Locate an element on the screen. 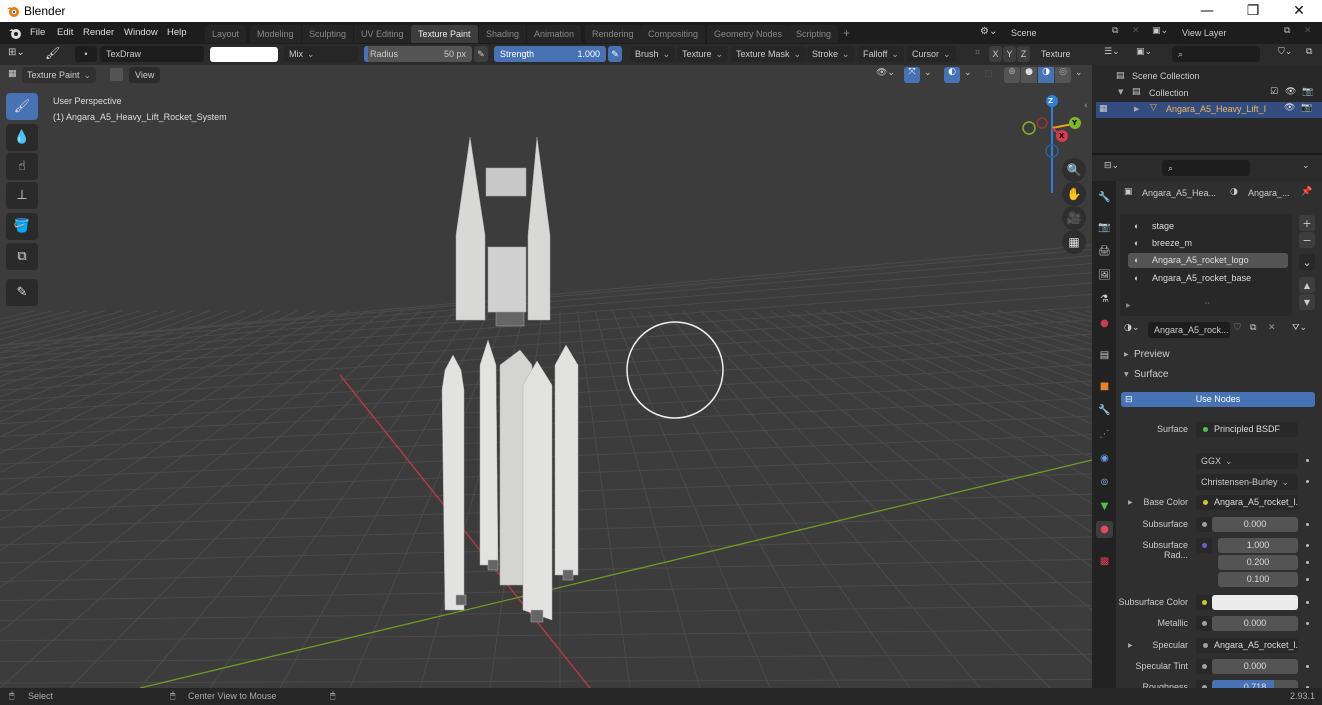  pan-view-button: ✋ is located at coordinates (1074, 194).